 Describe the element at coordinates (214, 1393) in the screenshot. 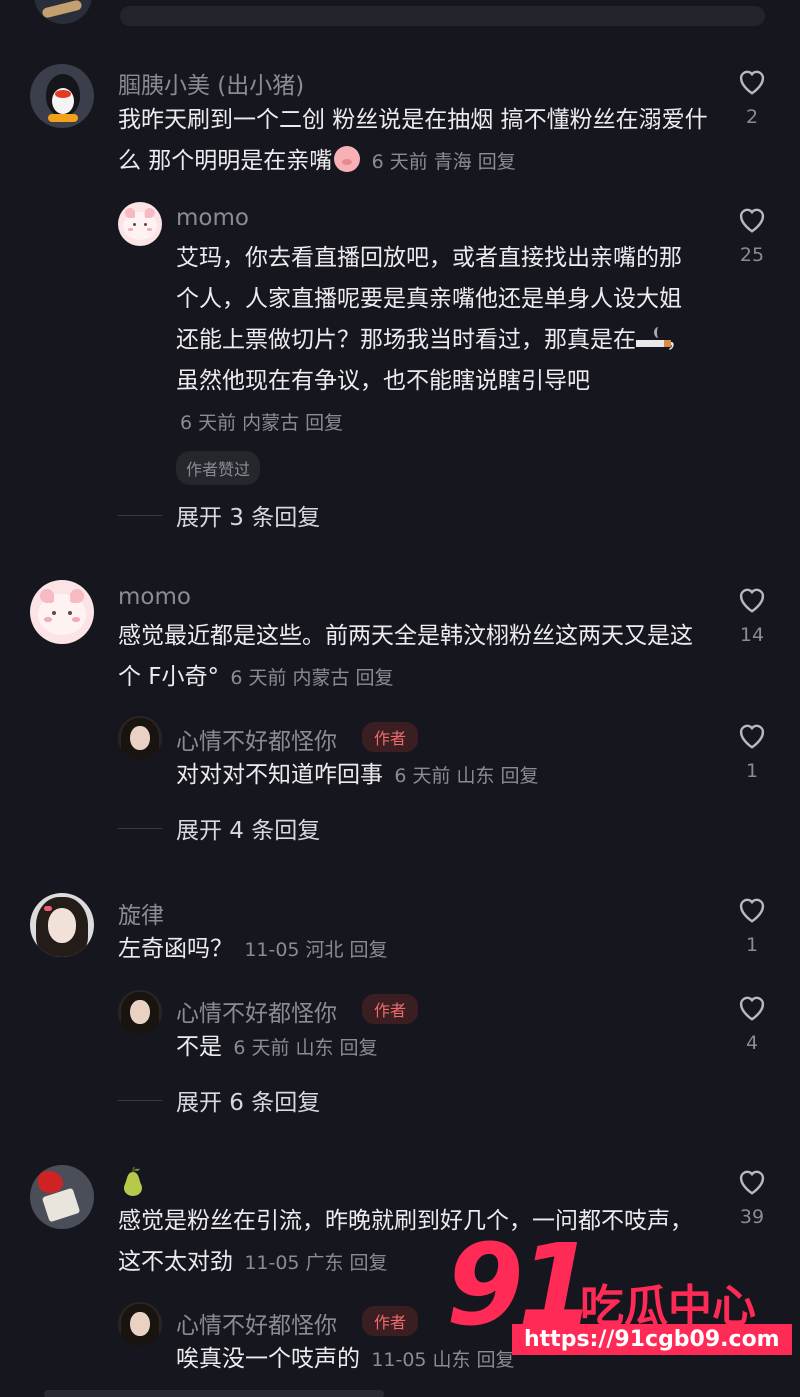

I see `bottom-remnant` at that location.